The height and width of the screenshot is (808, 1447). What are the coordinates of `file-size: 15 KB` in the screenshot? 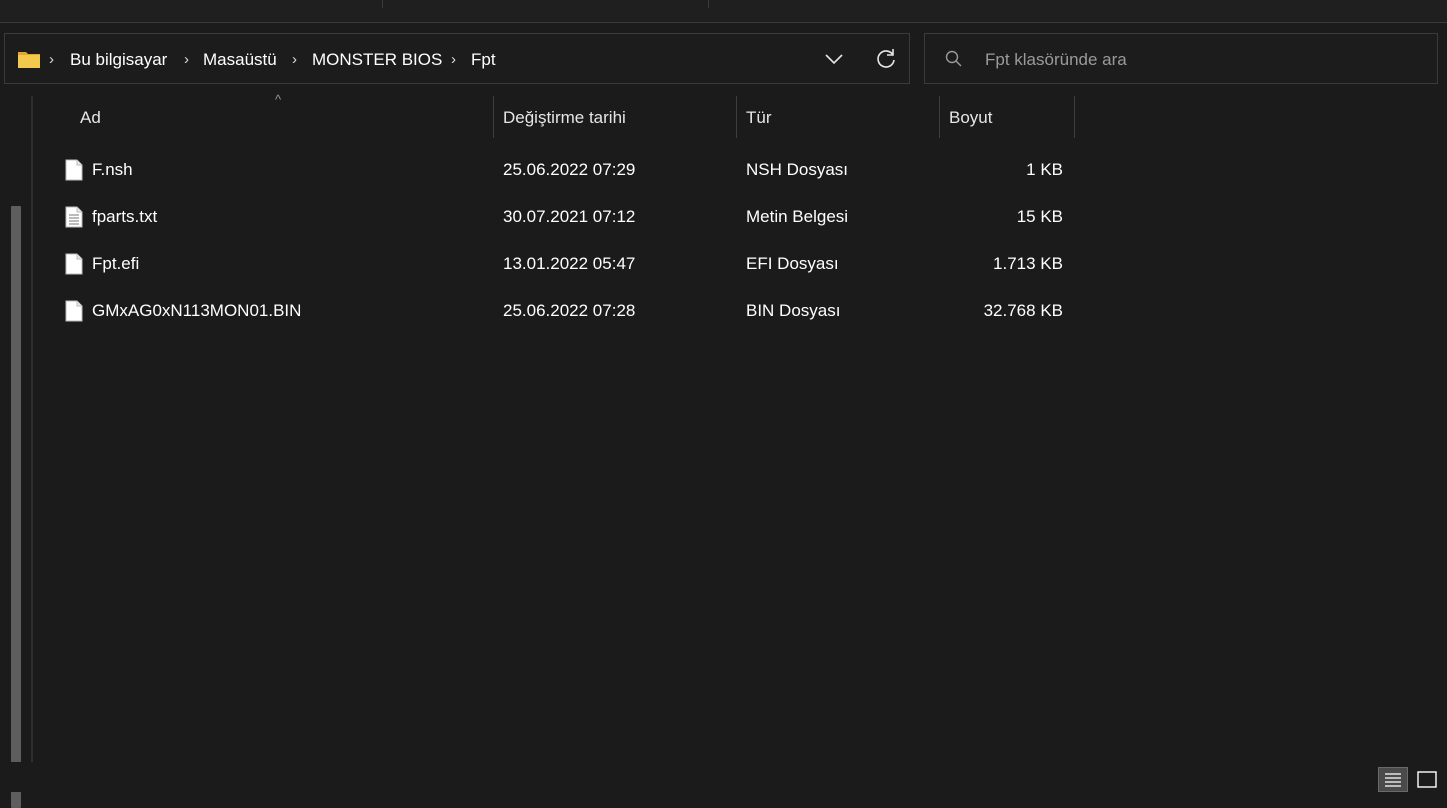 It's located at (1039, 216).